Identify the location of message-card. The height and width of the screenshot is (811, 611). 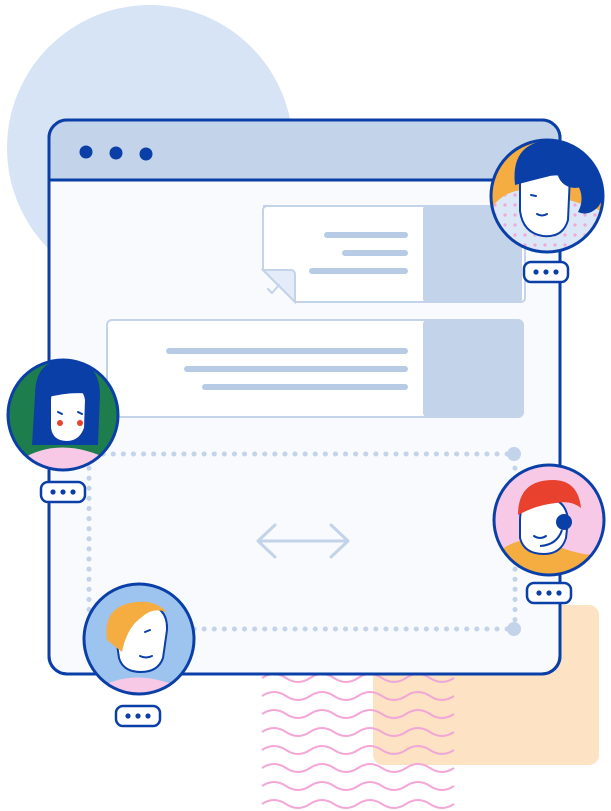
(315, 368).